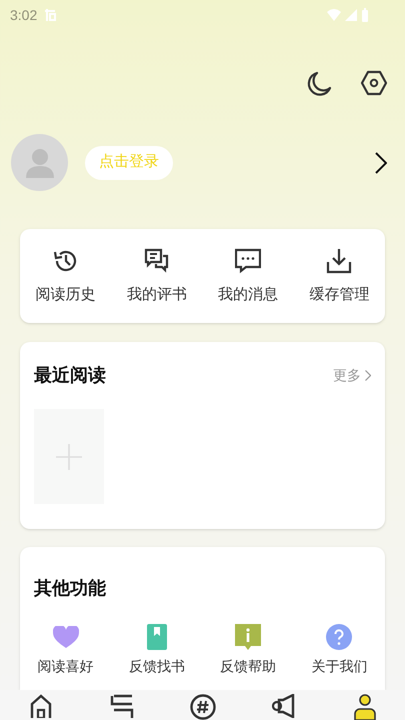 The height and width of the screenshot is (720, 405). Describe the element at coordinates (339, 637) in the screenshot. I see `help-icon` at that location.